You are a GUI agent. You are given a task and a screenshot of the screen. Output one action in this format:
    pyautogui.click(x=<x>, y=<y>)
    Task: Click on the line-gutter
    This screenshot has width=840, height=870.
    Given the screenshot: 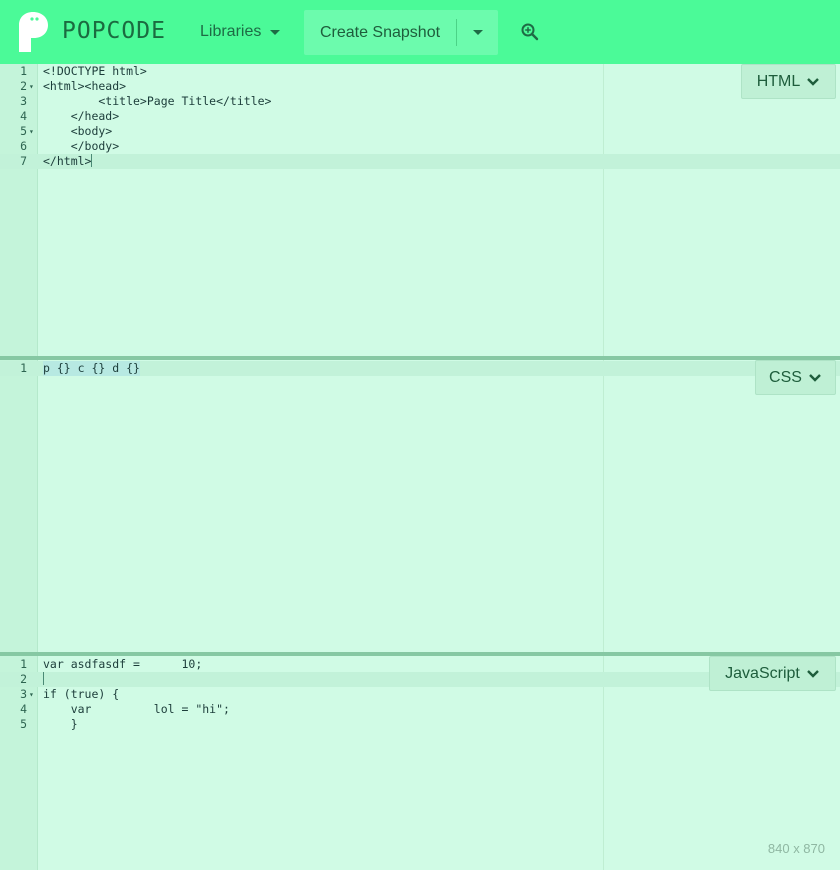 What is the action you would take?
    pyautogui.click(x=19, y=506)
    